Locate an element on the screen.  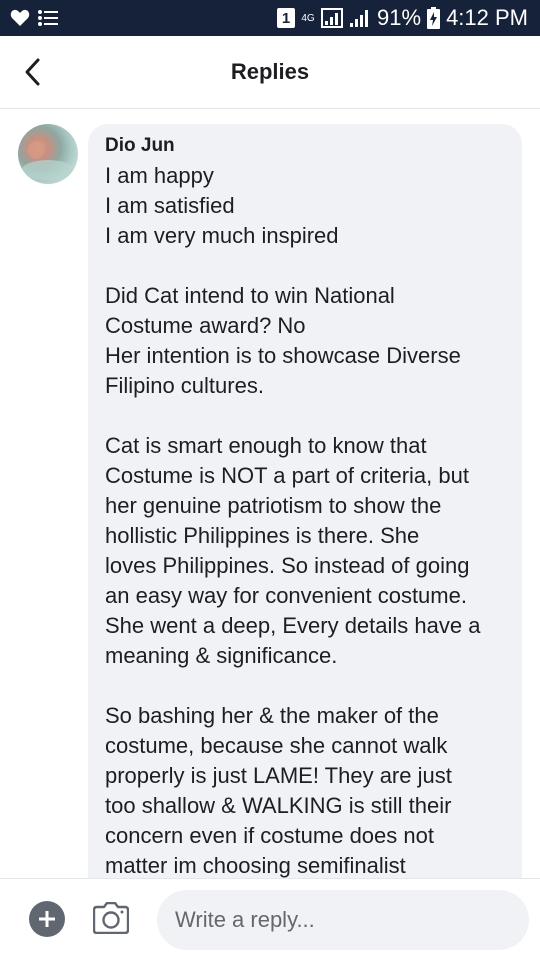
comment-line: Did Cat intend to win National is located at coordinates (250, 295).